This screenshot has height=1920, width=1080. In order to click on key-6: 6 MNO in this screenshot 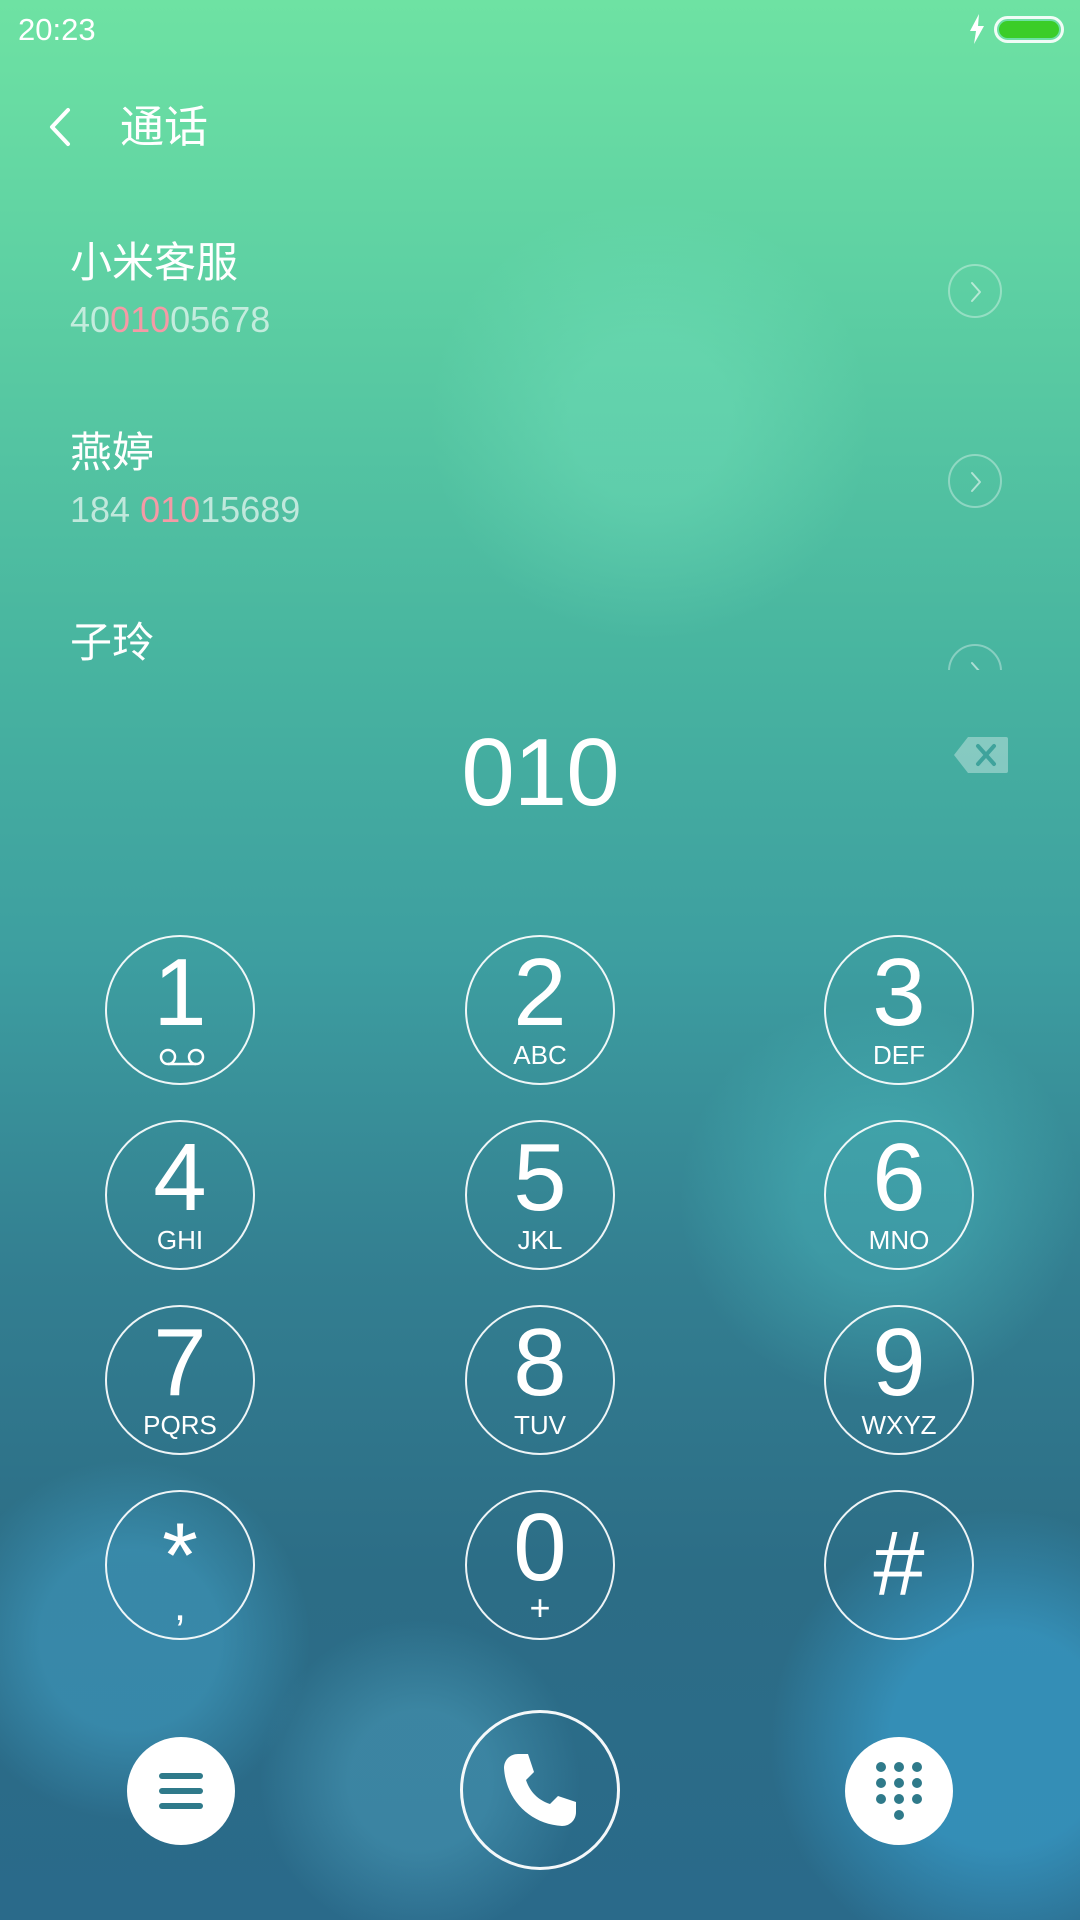, I will do `click(899, 1195)`.